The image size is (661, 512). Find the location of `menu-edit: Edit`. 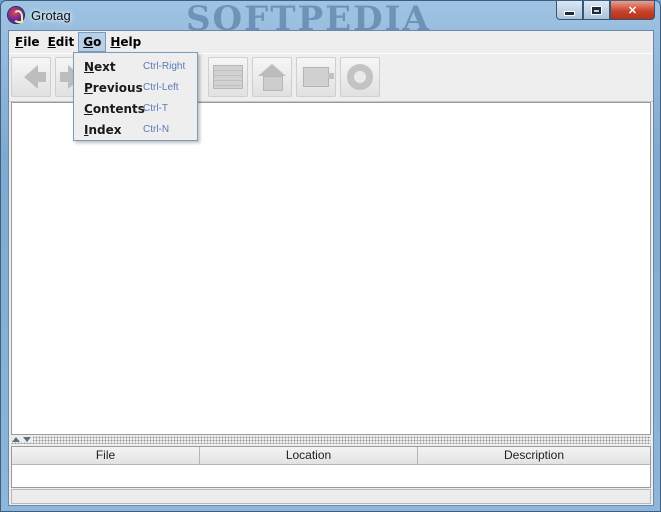

menu-edit: Edit is located at coordinates (61, 42).